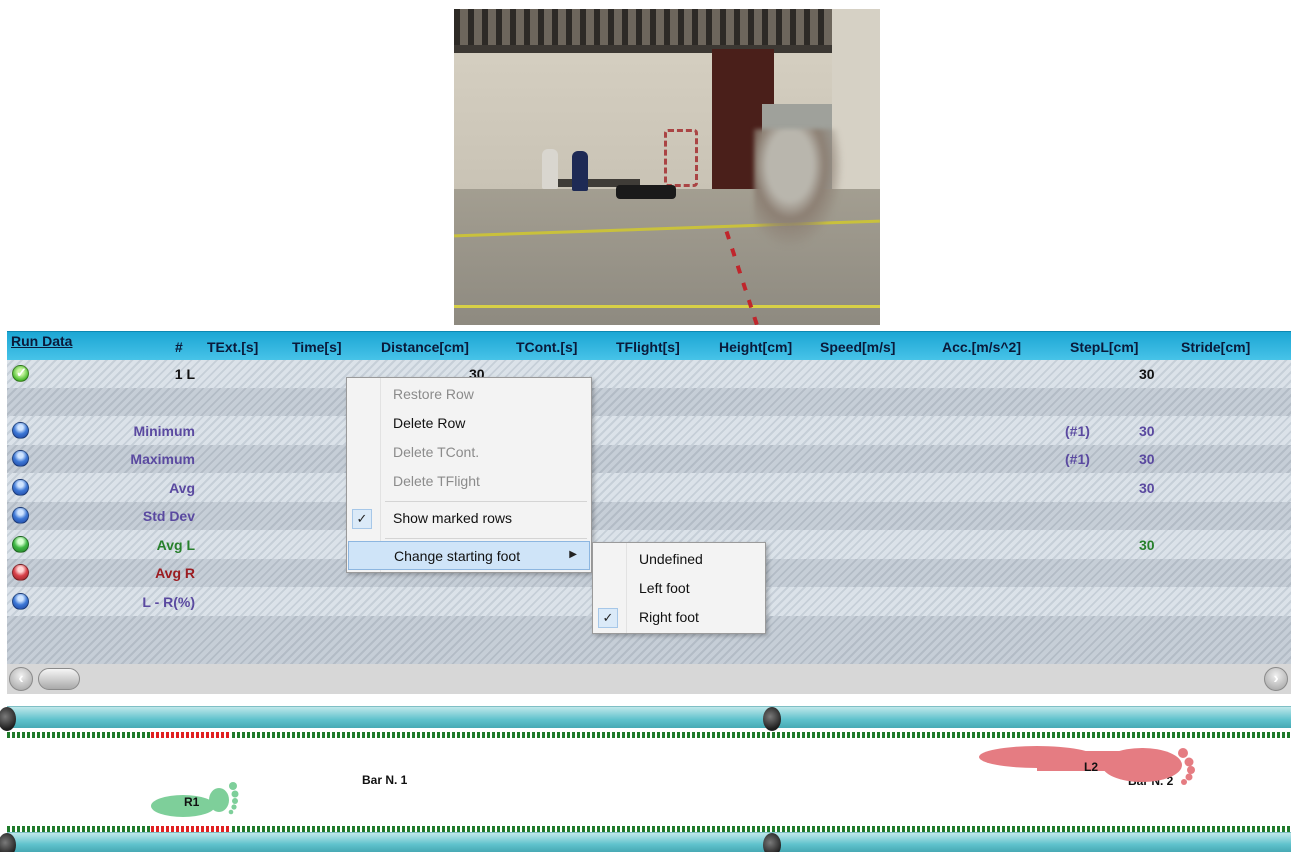 The height and width of the screenshot is (852, 1291). What do you see at coordinates (681, 158) in the screenshot?
I see `video-hurdle-frame` at bounding box center [681, 158].